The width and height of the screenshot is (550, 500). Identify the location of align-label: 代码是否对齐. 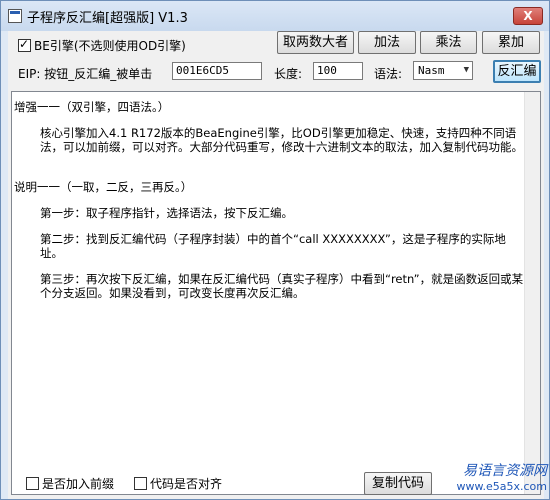
(186, 484).